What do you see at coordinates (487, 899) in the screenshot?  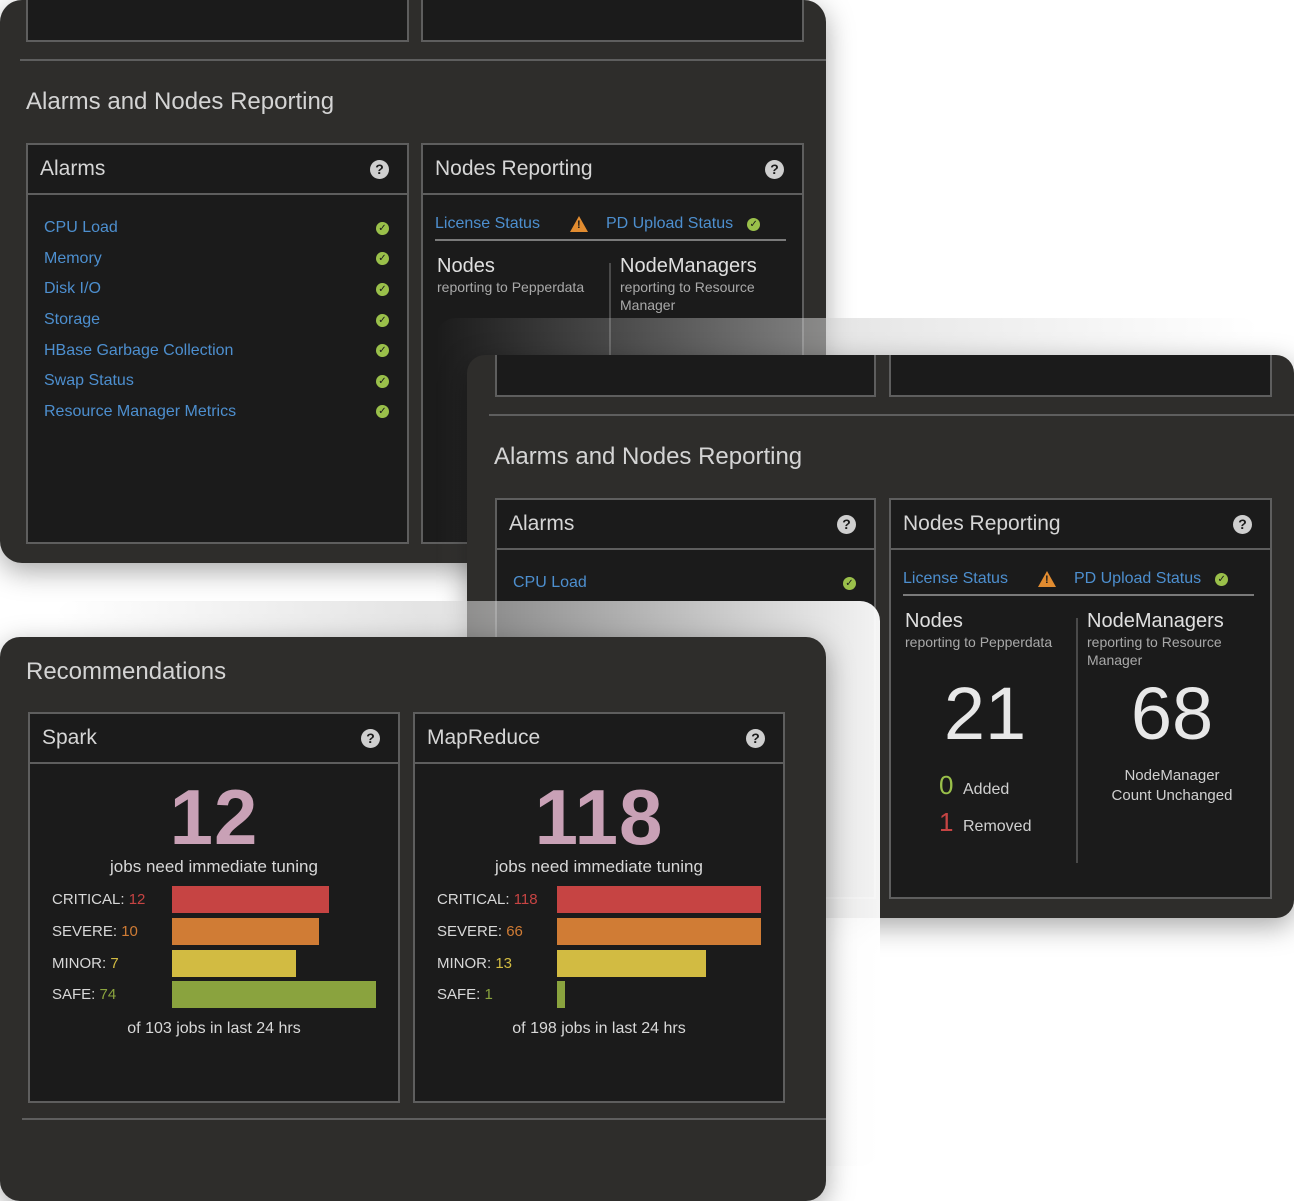 I see `critical-label: CRITICAL: 118` at bounding box center [487, 899].